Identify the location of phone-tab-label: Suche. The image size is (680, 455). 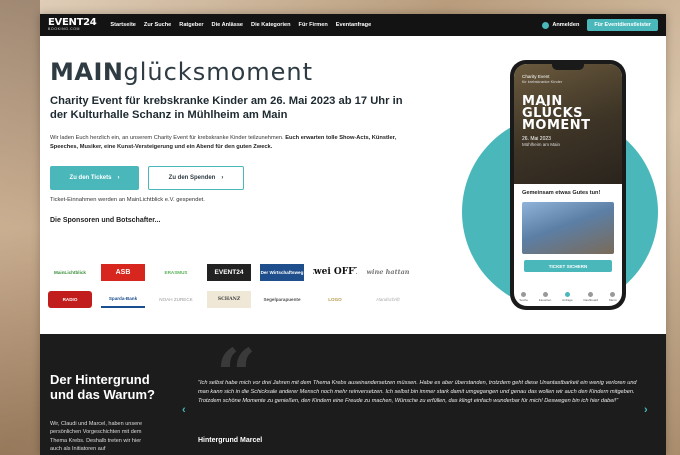
(523, 300).